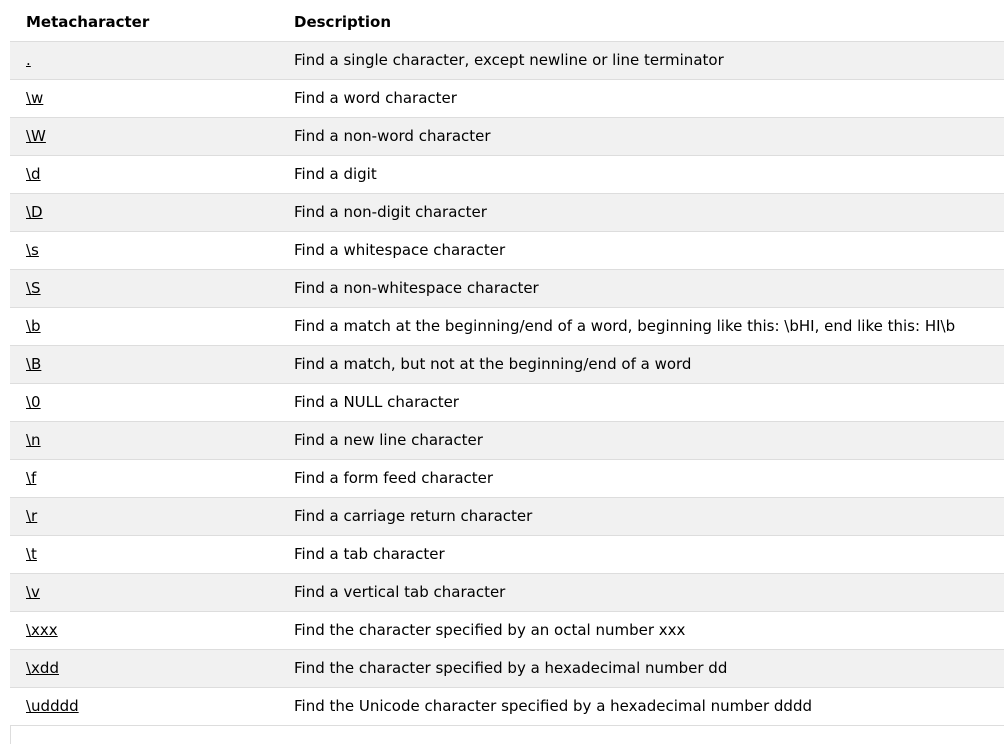 The height and width of the screenshot is (752, 1004). Describe the element at coordinates (641, 516) in the screenshot. I see `description-cell: Find a carriage return character` at that location.